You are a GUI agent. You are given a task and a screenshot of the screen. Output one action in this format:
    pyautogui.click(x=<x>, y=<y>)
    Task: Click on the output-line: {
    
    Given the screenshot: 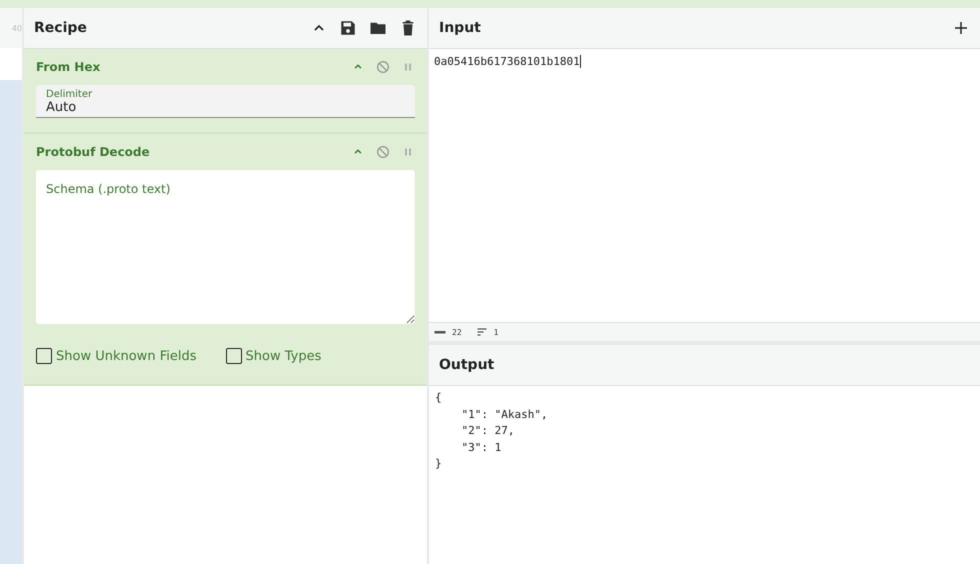 What is the action you would take?
    pyautogui.click(x=439, y=398)
    